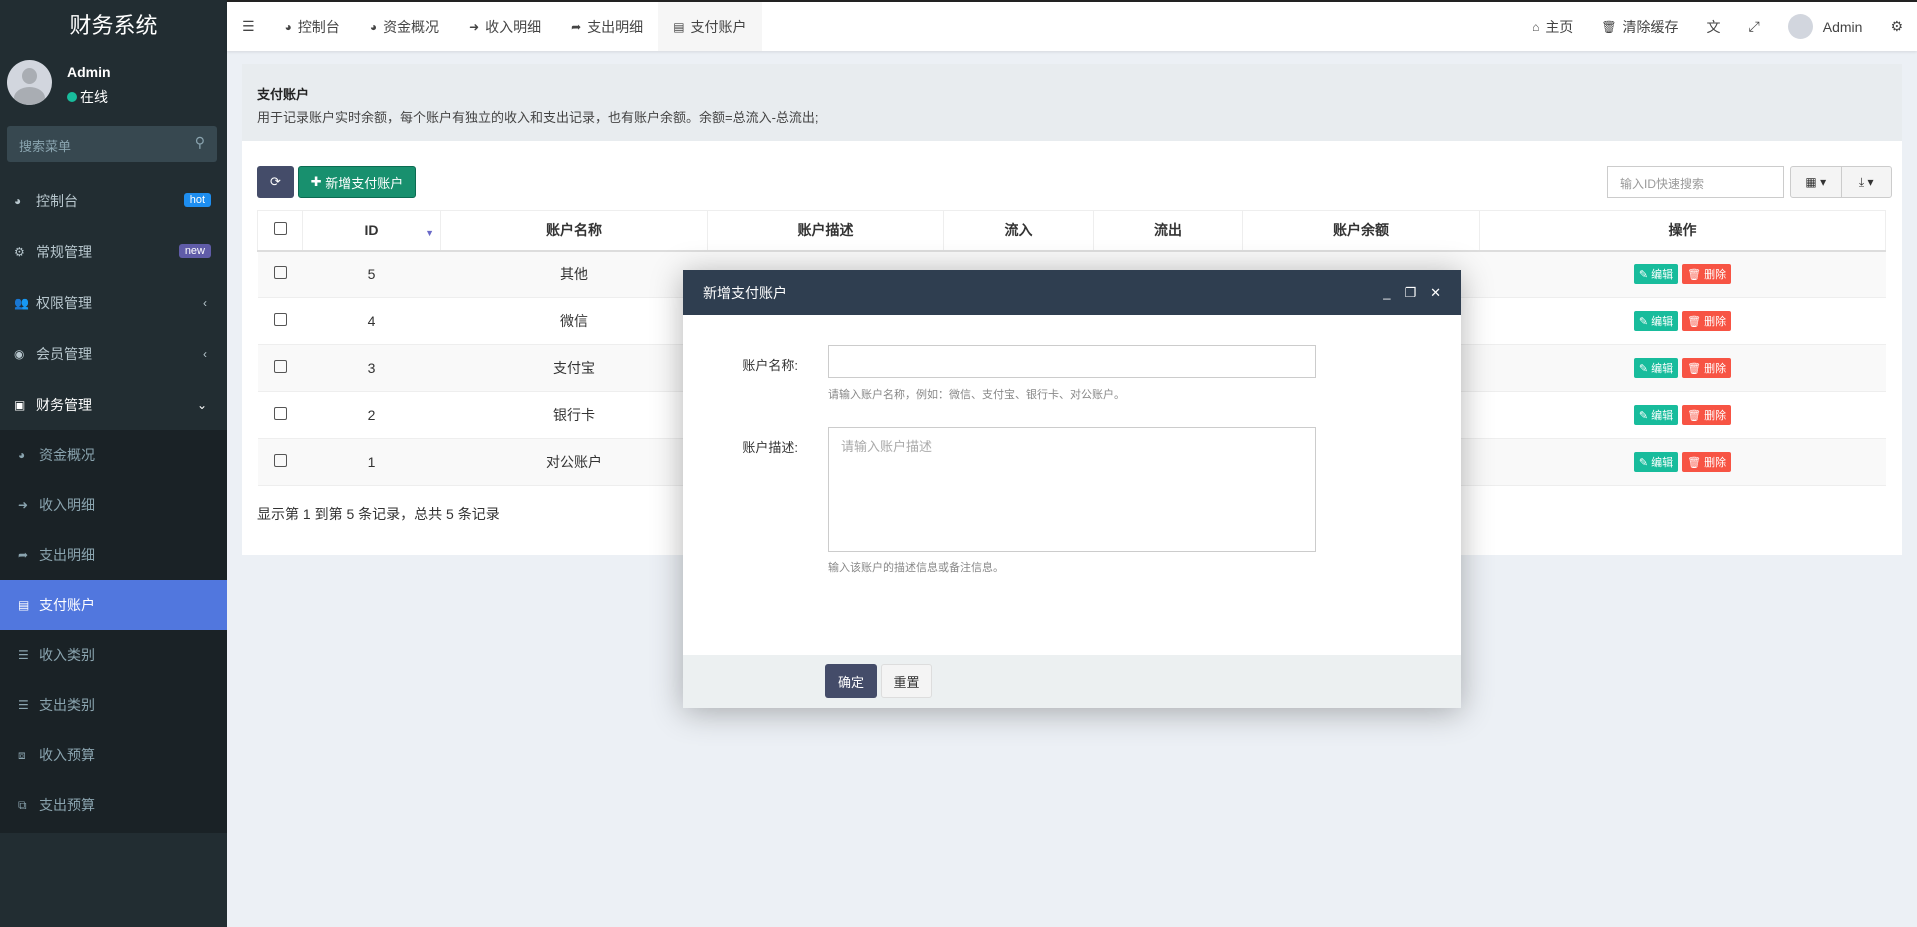  I want to click on col-name: 账户名称, so click(574, 231).